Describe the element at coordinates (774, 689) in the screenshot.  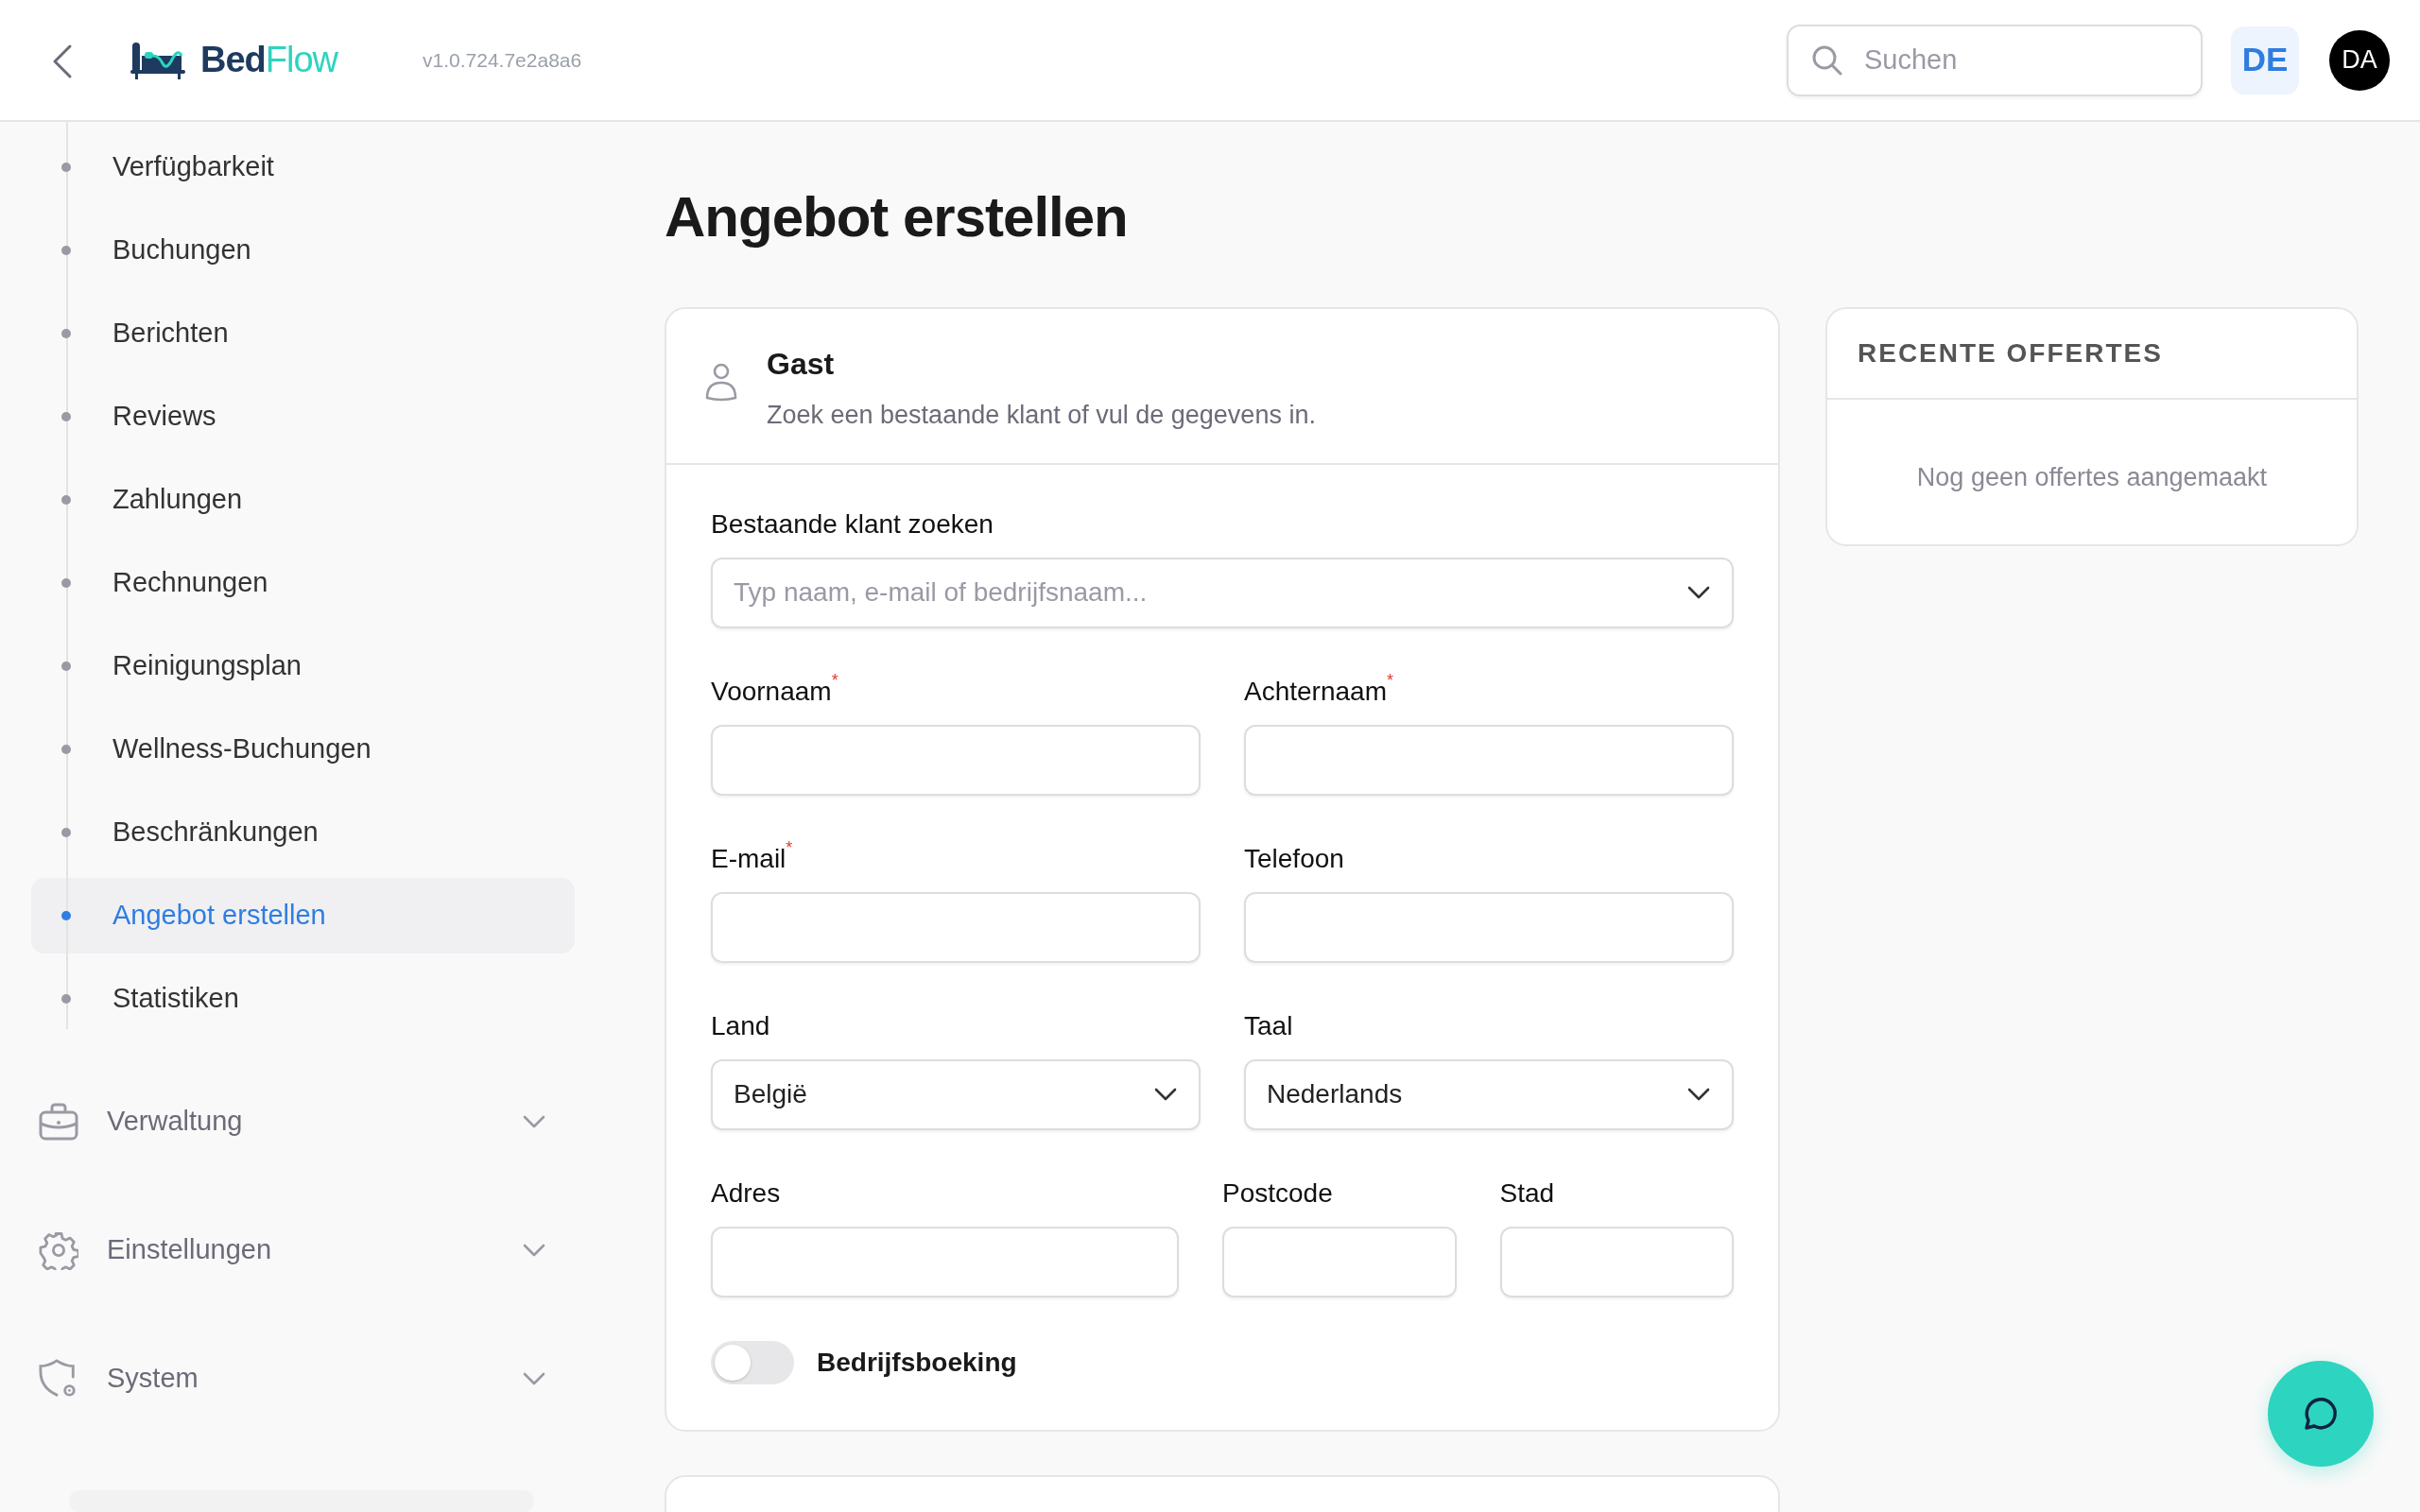
I see `field-label: Voornaam$^{*}$` at that location.